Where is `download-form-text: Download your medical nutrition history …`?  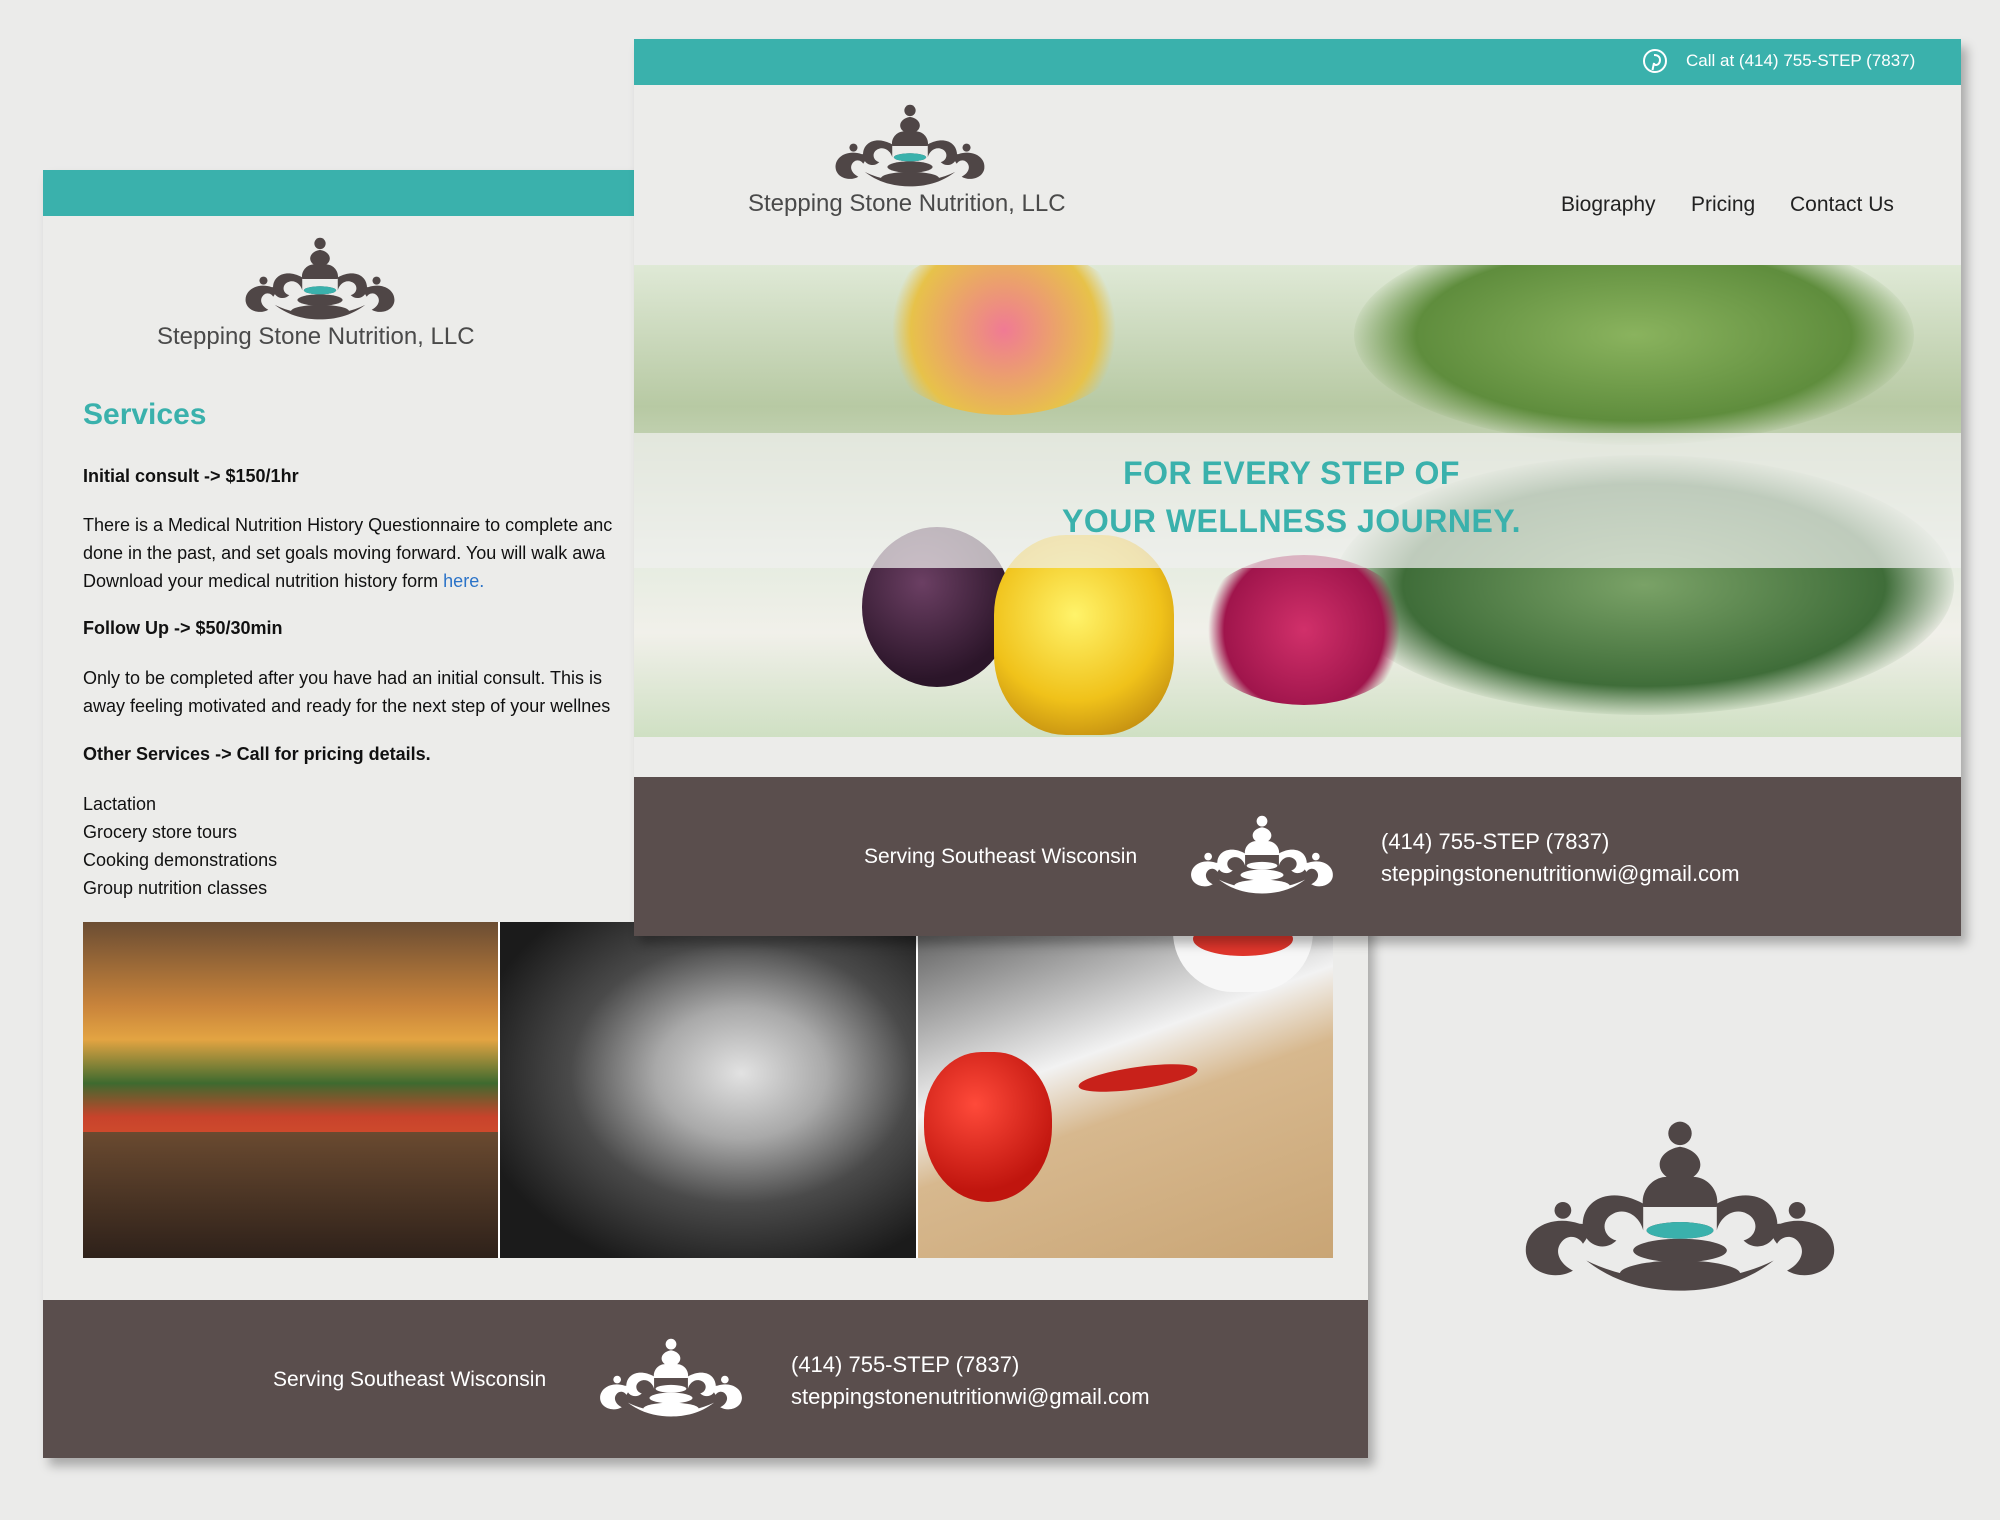
download-form-text: Download your medical nutrition history … is located at coordinates (261, 581).